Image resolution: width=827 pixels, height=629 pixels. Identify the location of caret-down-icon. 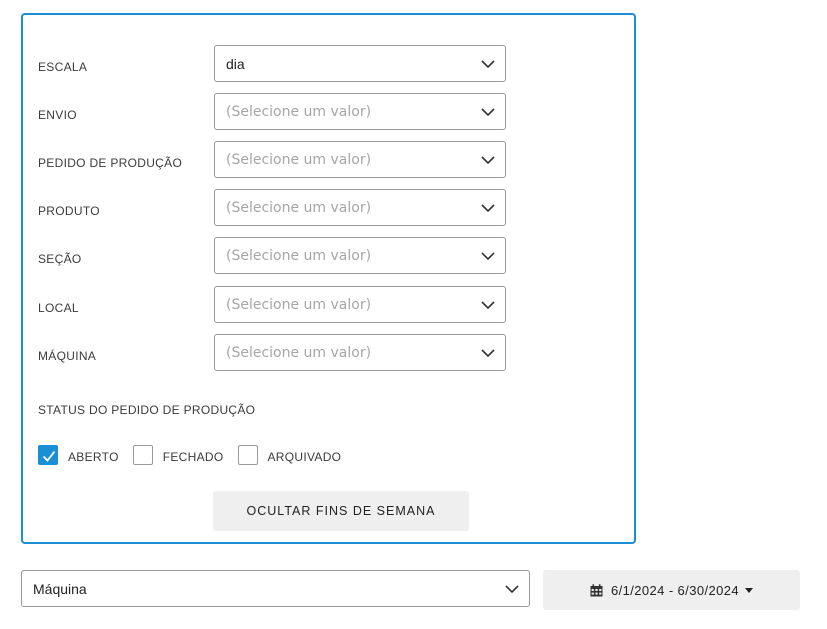
(749, 590).